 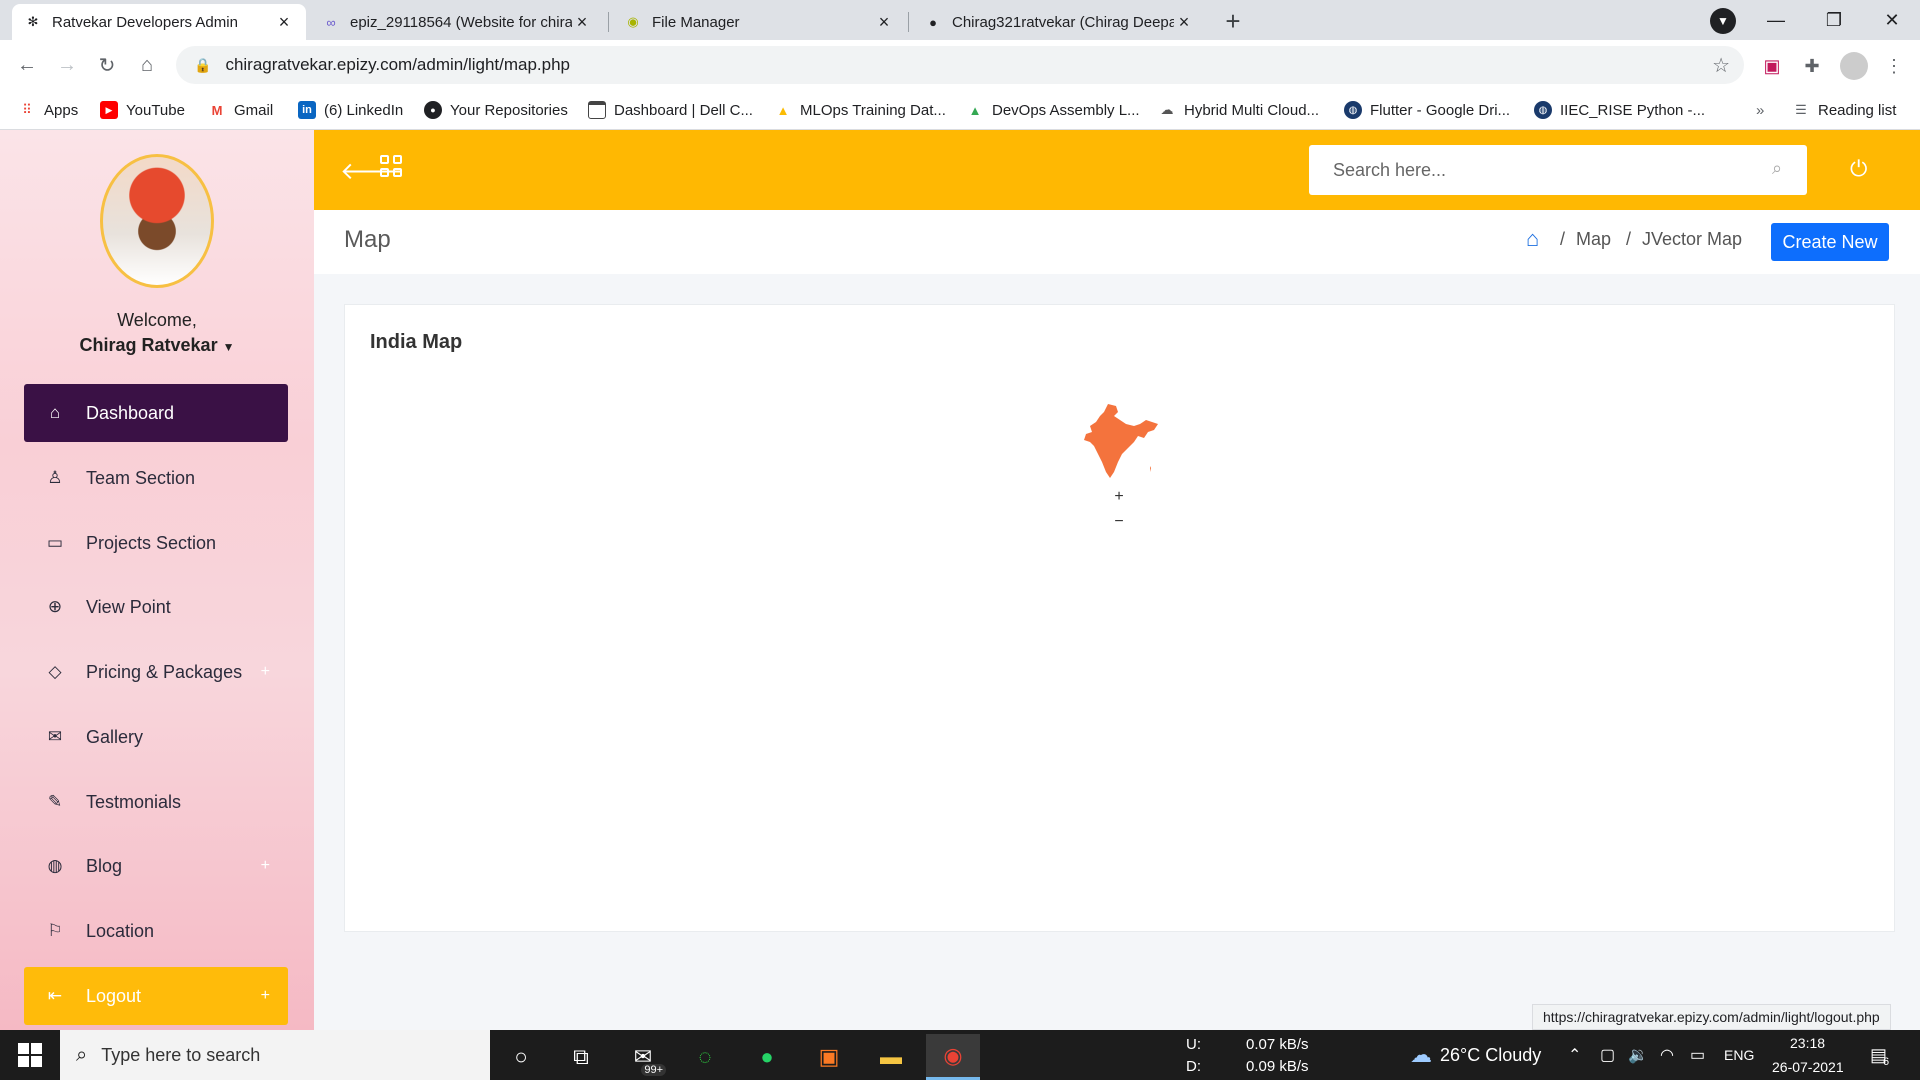 I want to click on restore-icon: ❐, so click(x=1834, y=20).